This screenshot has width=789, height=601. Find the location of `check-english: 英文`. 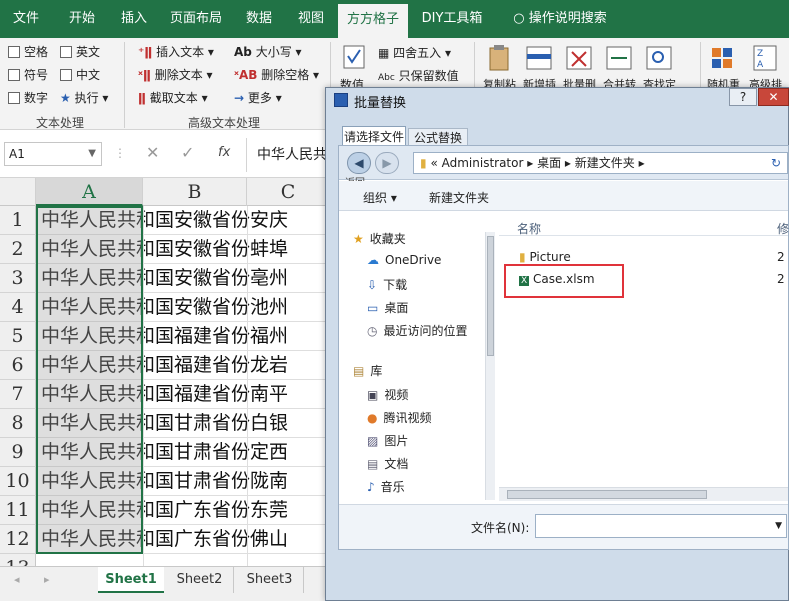

check-english: 英文 is located at coordinates (80, 51).